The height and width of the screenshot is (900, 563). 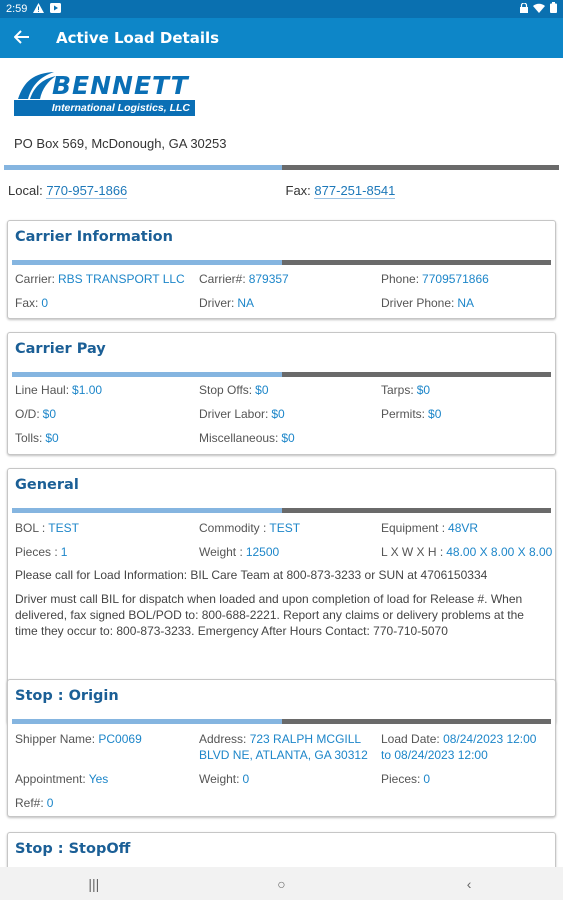 What do you see at coordinates (73, 849) in the screenshot?
I see `card-title: Stop : StopOff` at bounding box center [73, 849].